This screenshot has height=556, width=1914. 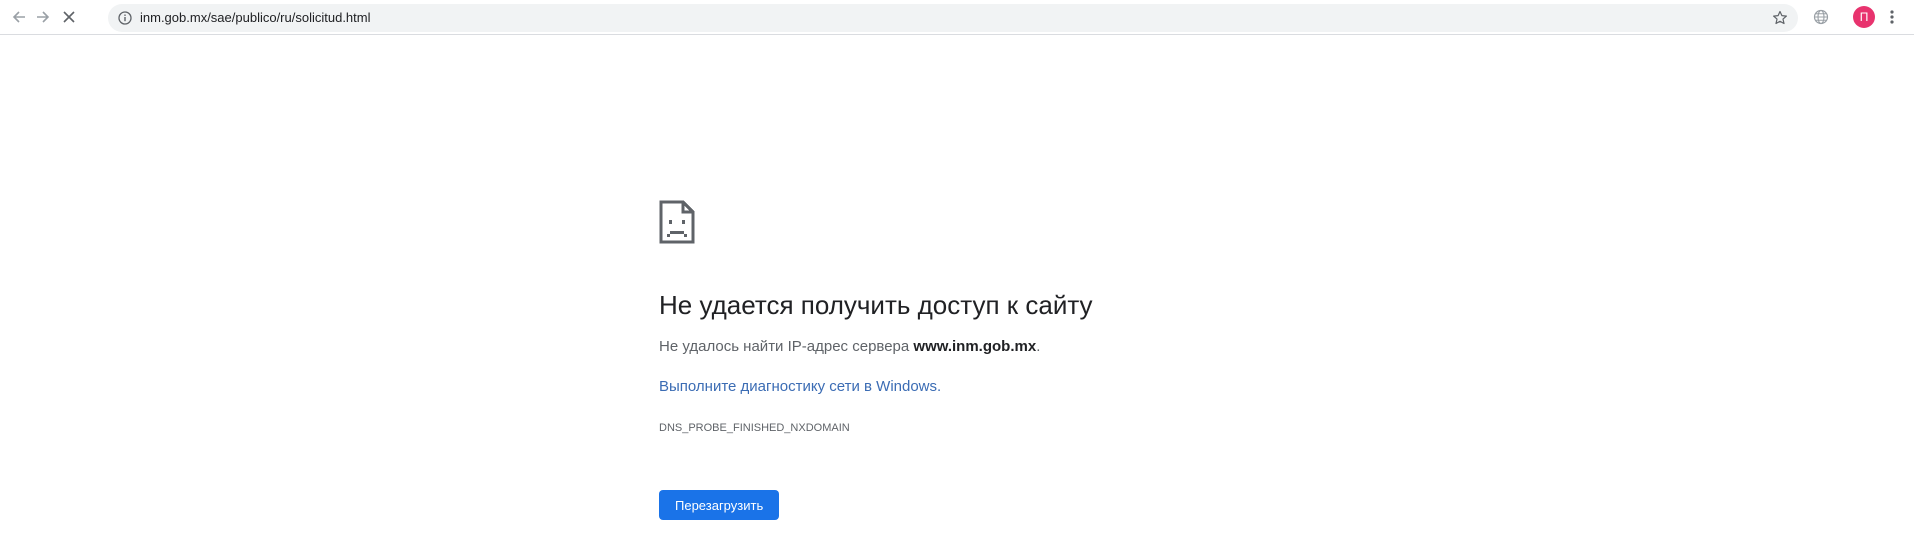 I want to click on forward-button, so click(x=43, y=17).